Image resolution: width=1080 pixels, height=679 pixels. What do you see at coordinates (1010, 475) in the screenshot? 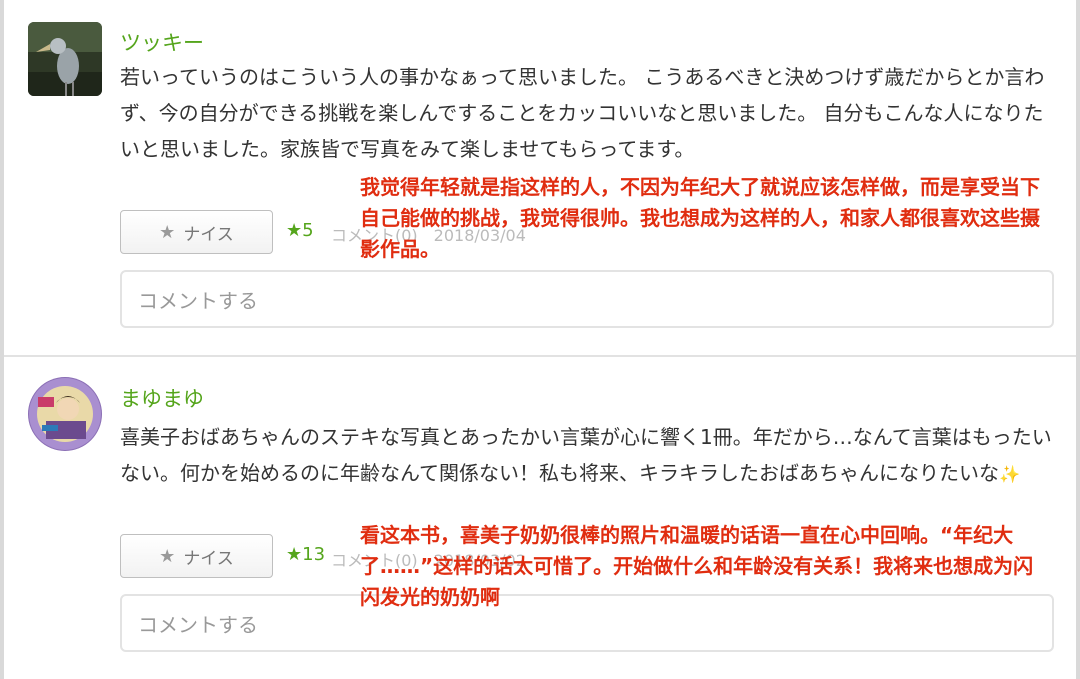
I see `sparkle-icon: ✨` at bounding box center [1010, 475].